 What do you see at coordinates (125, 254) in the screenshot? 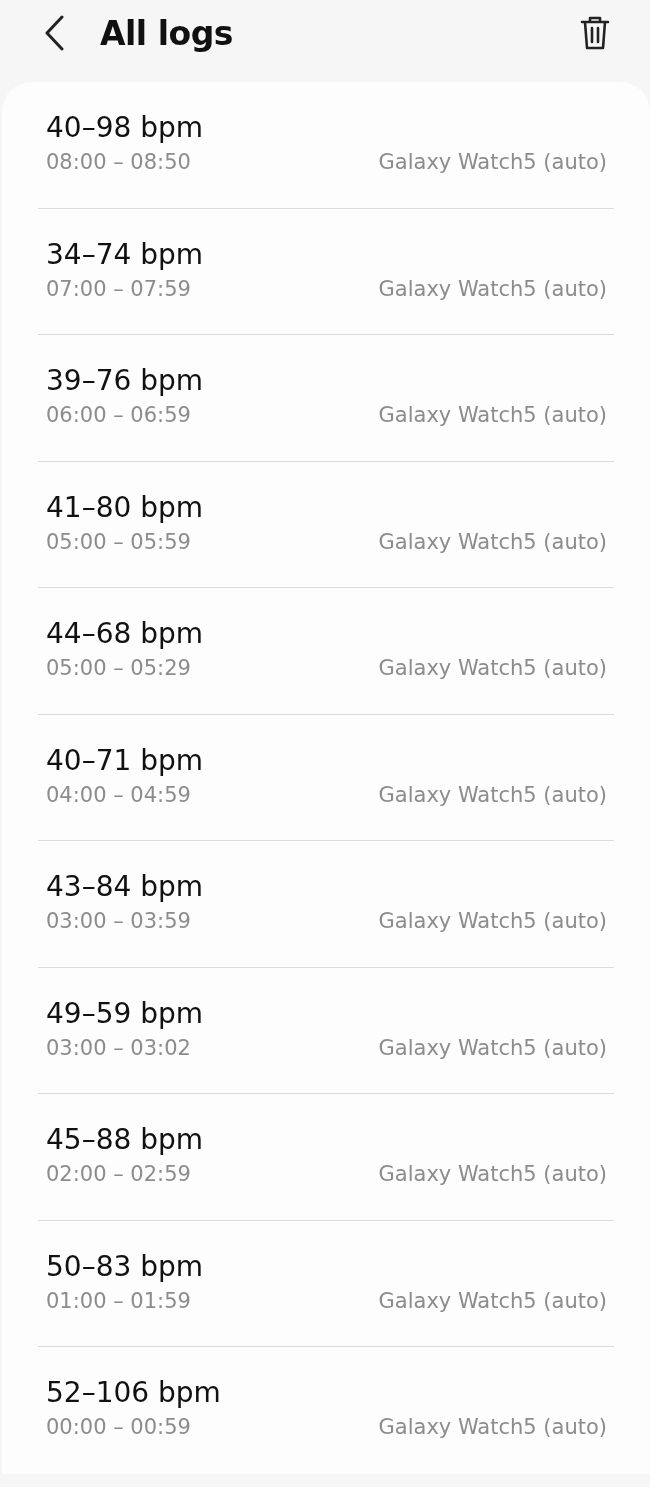
I see `bpm-range: 34–74 bpm` at bounding box center [125, 254].